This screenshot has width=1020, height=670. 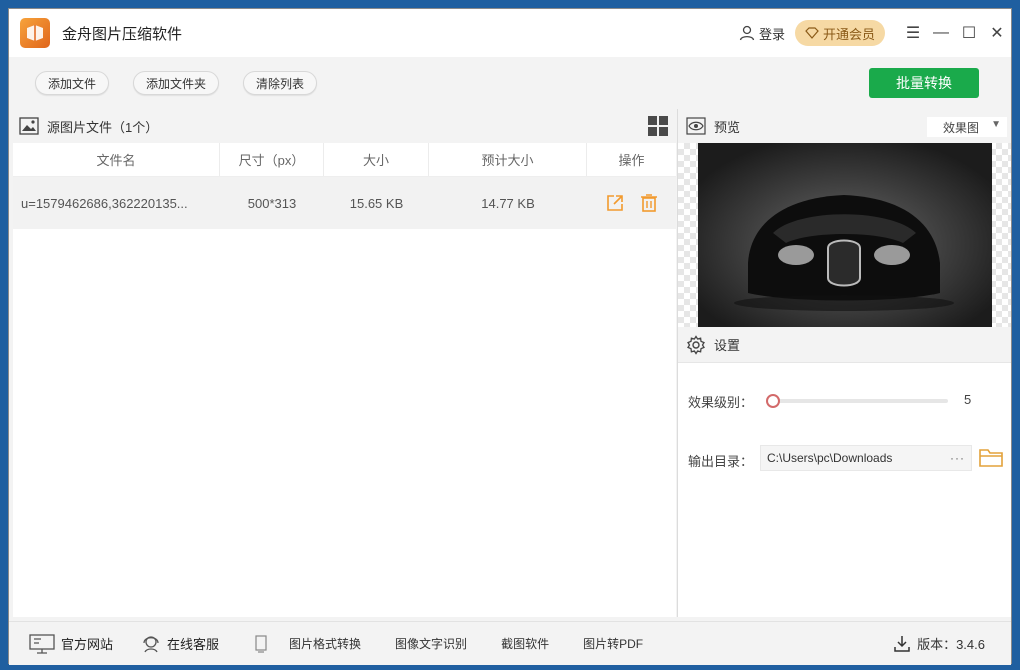 What do you see at coordinates (773, 401) in the screenshot?
I see `slider-handle` at bounding box center [773, 401].